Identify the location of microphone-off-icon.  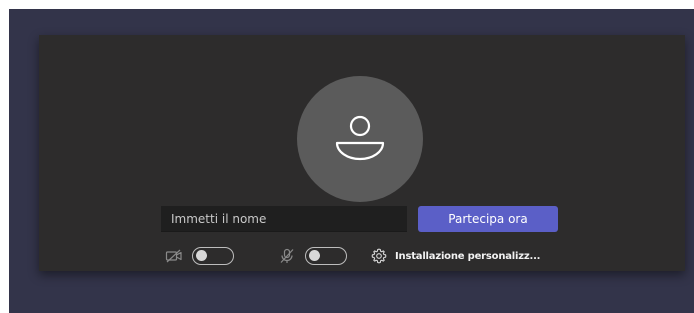
(287, 256).